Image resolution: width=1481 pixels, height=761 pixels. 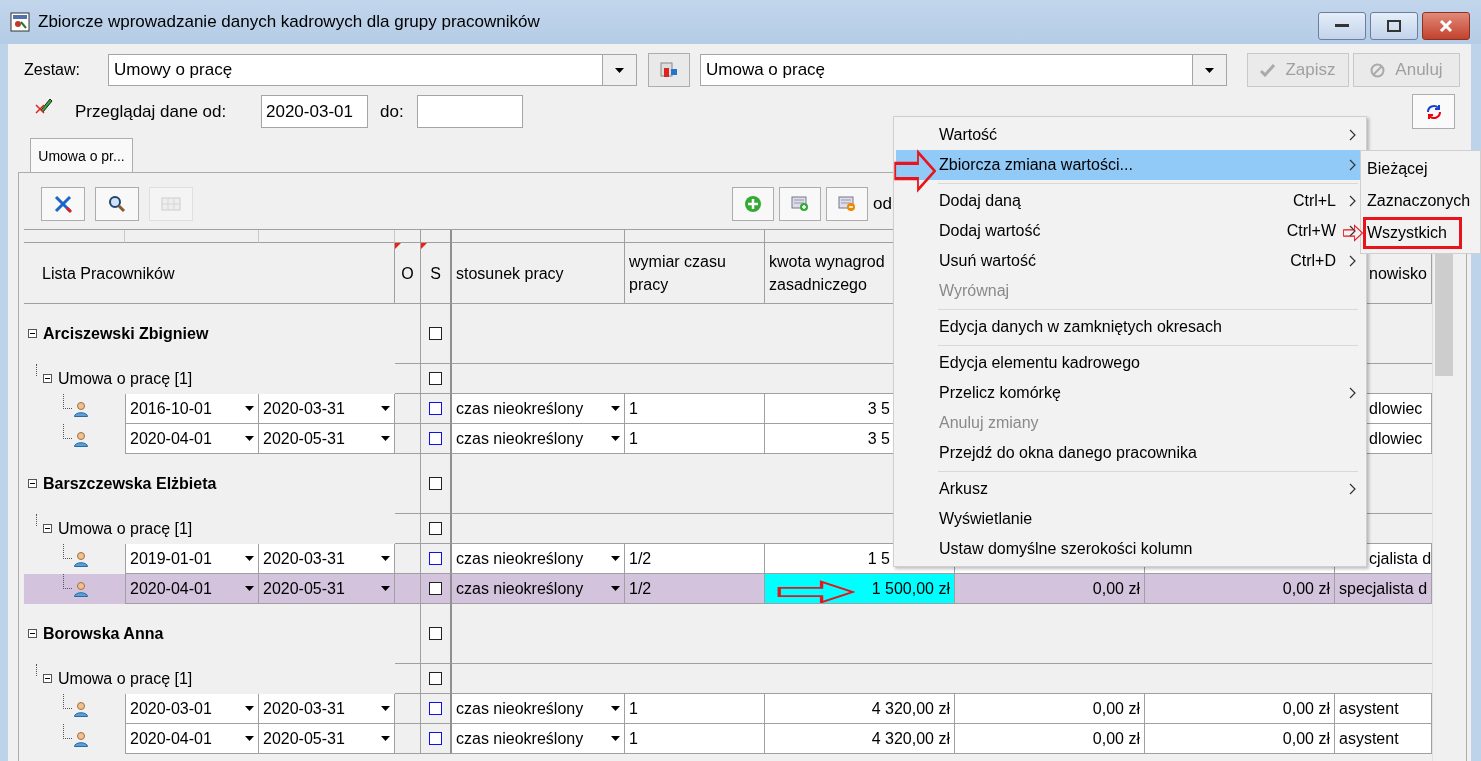 I want to click on table-row: 2020-04-01 2020-05-31 czas nieokreślony 1 4 320,00 zł 0,00 zł 0,00 zł asystent, so click(x=728, y=739).